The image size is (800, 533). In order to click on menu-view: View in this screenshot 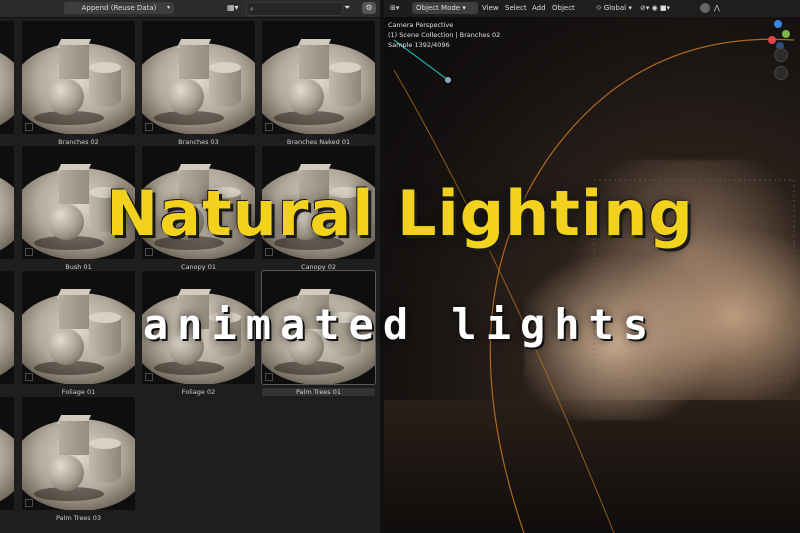, I will do `click(490, 8)`.